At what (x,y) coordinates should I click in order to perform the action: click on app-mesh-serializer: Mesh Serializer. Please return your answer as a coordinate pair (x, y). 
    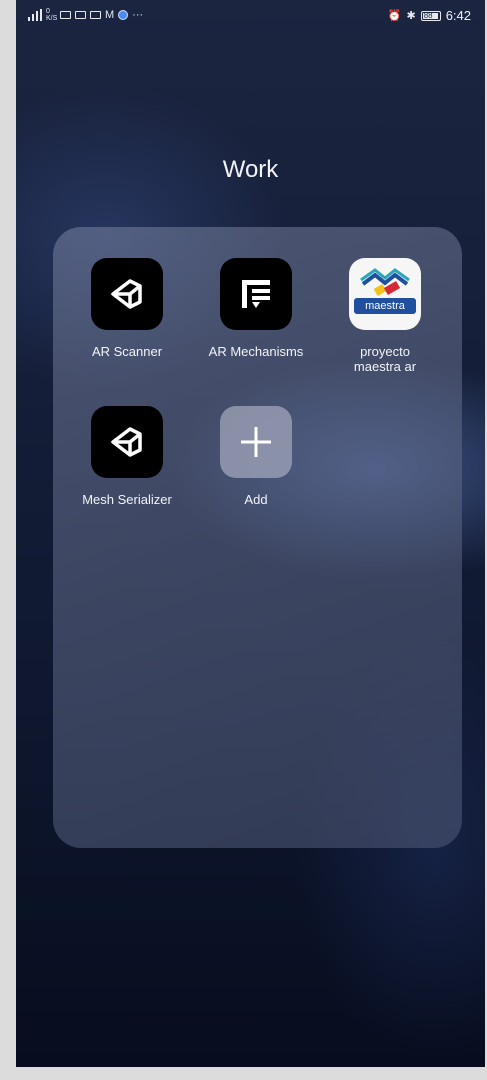
    Looking at the image, I should click on (127, 456).